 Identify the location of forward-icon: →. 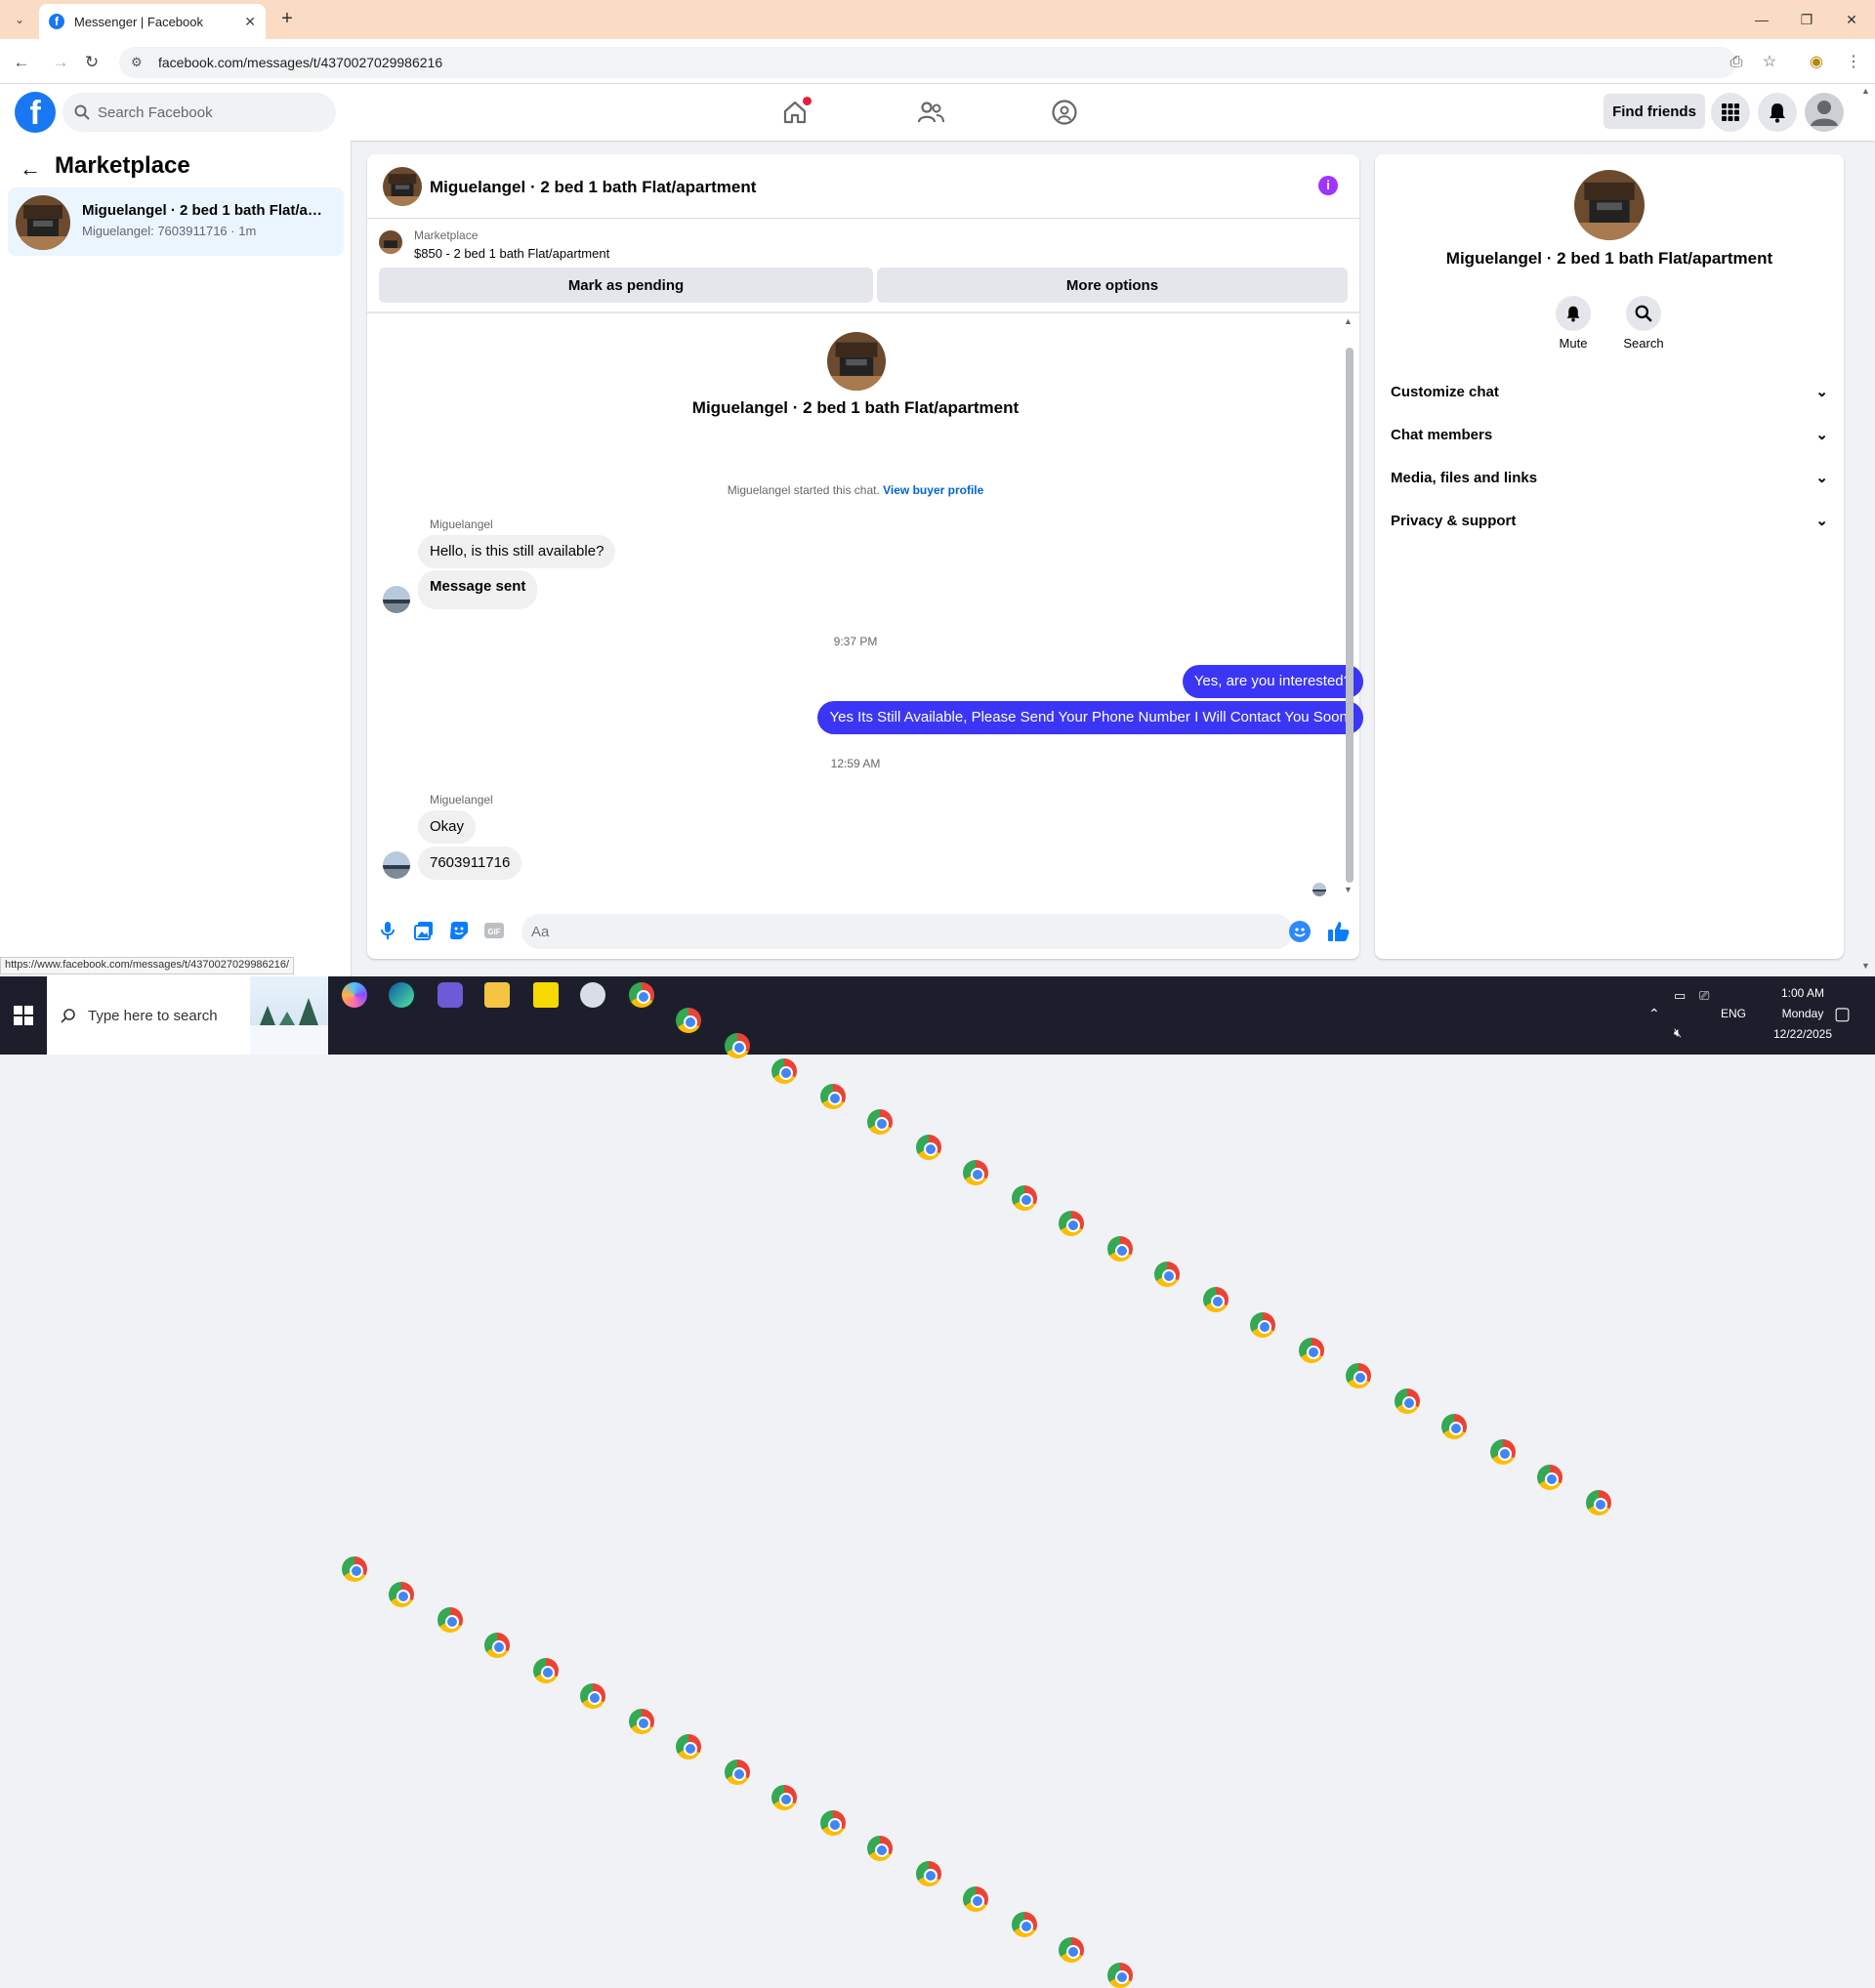
(60, 62).